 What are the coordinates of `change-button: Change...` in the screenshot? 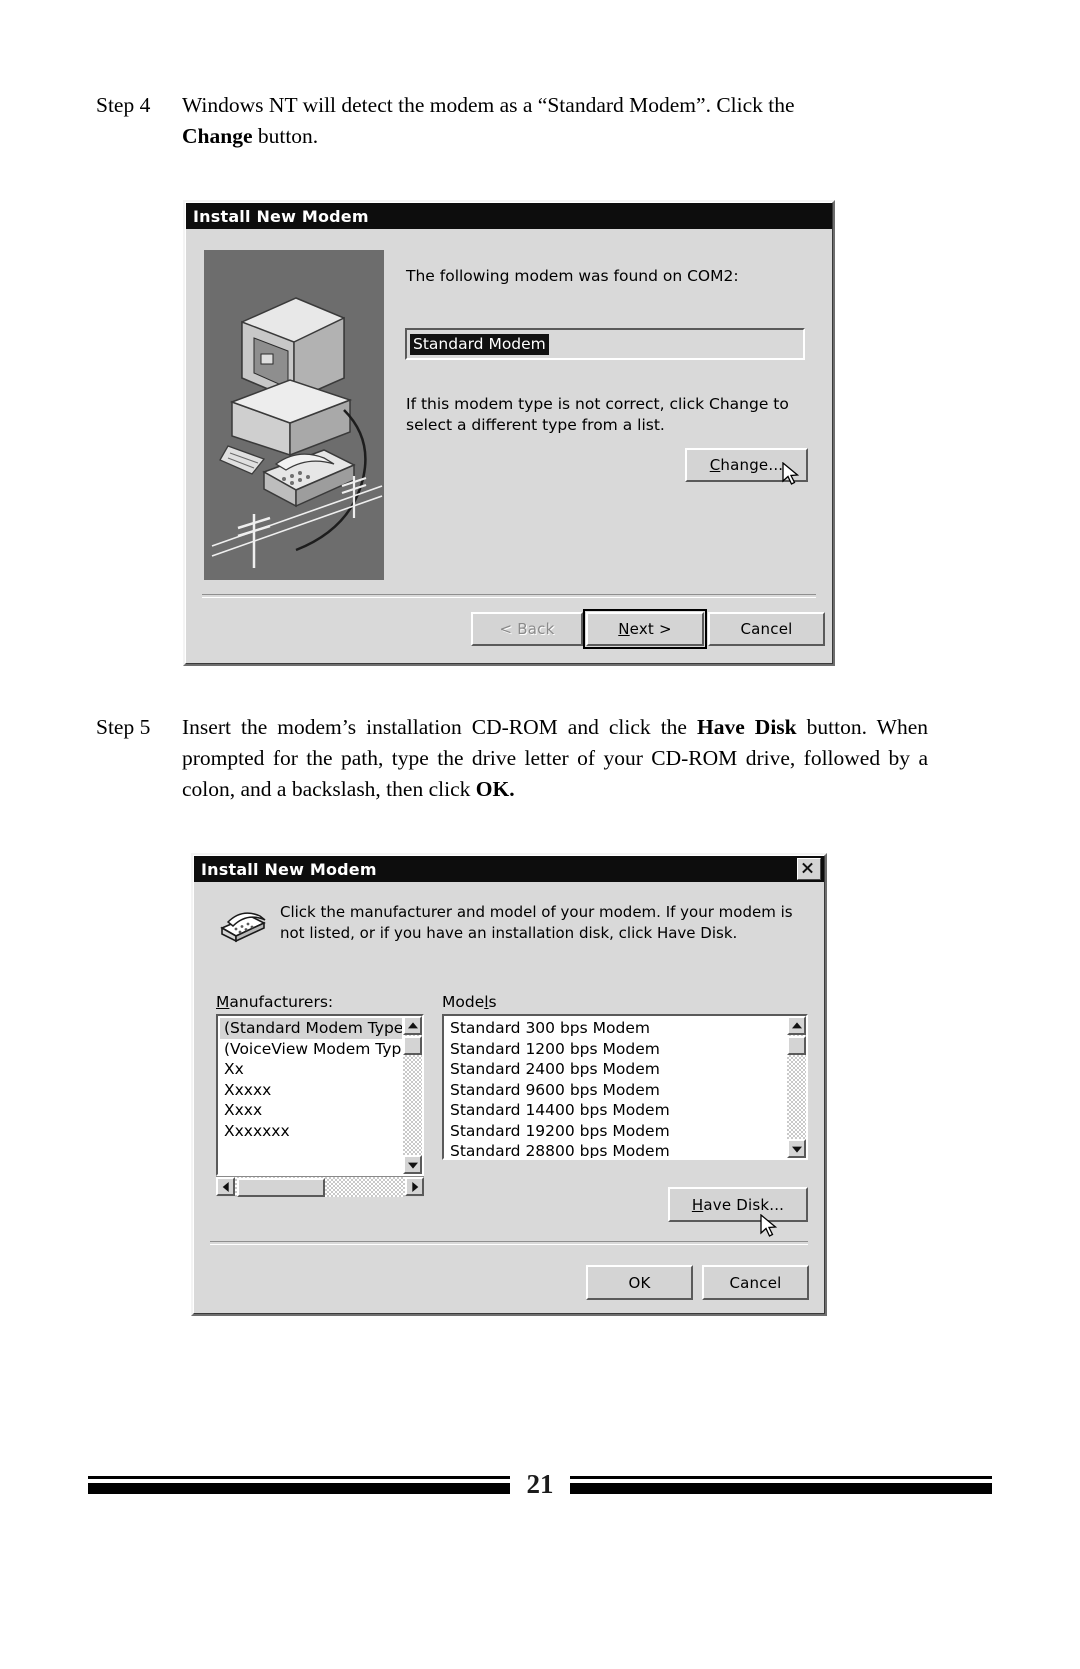 It's located at (746, 465).